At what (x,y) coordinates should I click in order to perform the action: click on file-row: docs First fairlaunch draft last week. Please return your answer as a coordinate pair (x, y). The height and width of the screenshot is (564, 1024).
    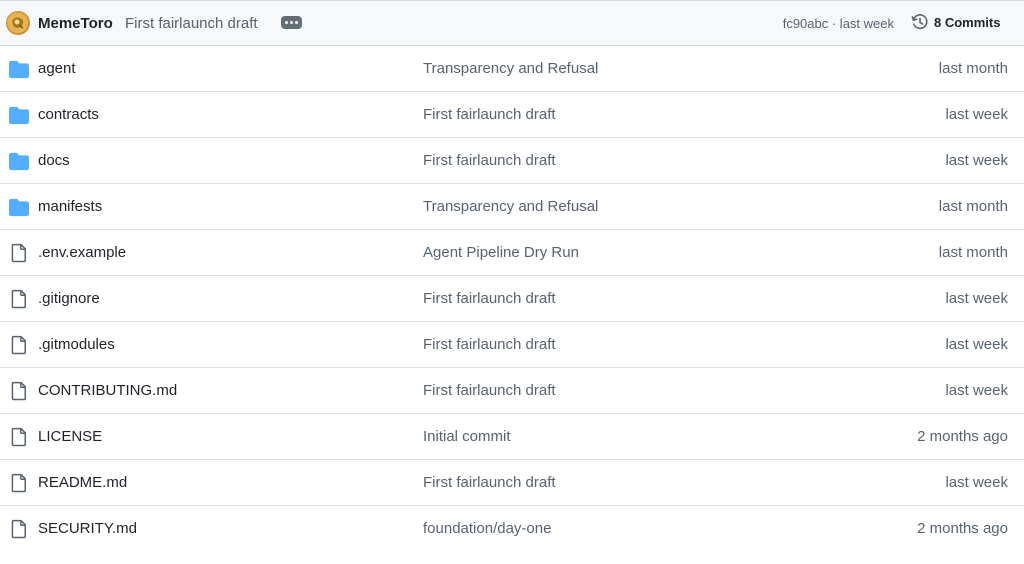
    Looking at the image, I should click on (512, 161).